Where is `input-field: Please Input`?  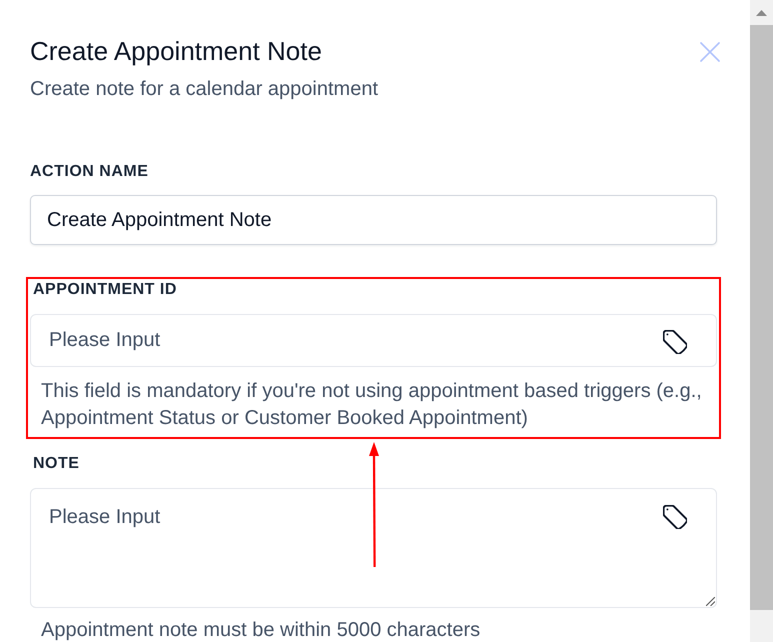
input-field: Please Input is located at coordinates (373, 340).